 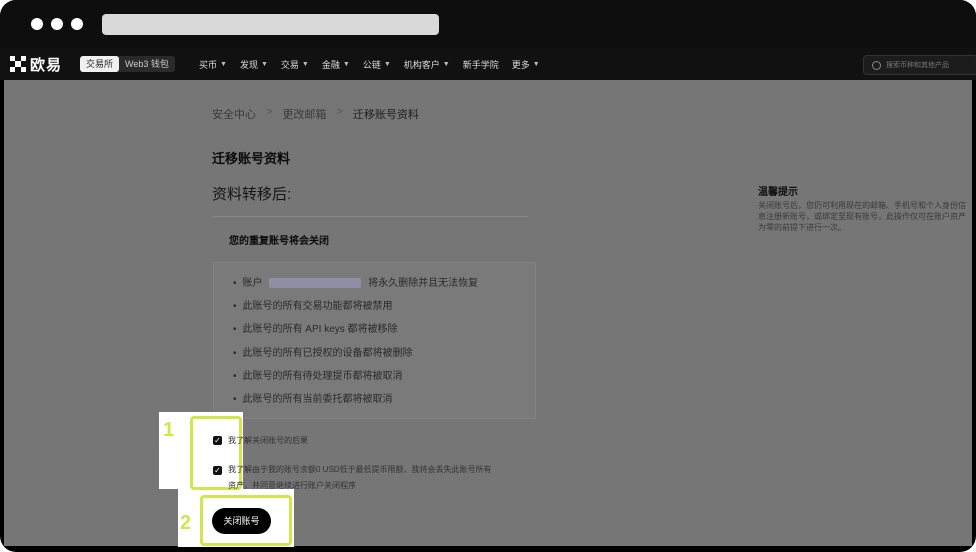 What do you see at coordinates (360, 469) in the screenshot?
I see `checkbox-label: 我了解由于我的账号余额0 USD低于最低提币限额，我将会丢失此账号所有` at bounding box center [360, 469].